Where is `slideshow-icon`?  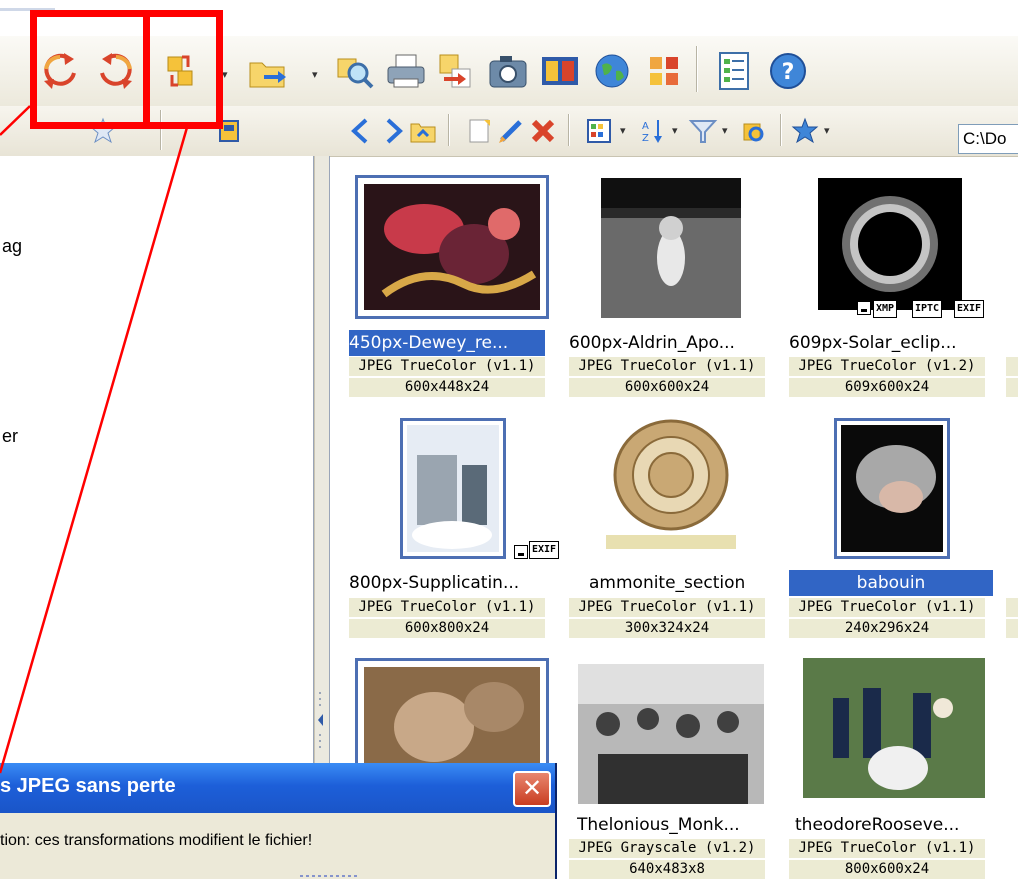 slideshow-icon is located at coordinates (560, 71).